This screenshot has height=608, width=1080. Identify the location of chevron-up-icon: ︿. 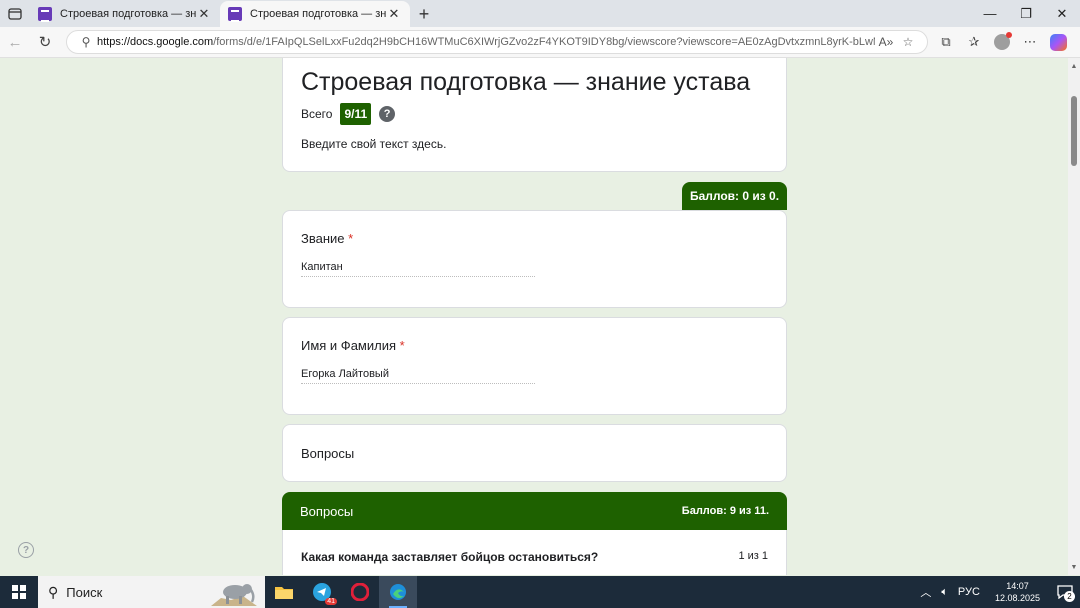
(925, 592).